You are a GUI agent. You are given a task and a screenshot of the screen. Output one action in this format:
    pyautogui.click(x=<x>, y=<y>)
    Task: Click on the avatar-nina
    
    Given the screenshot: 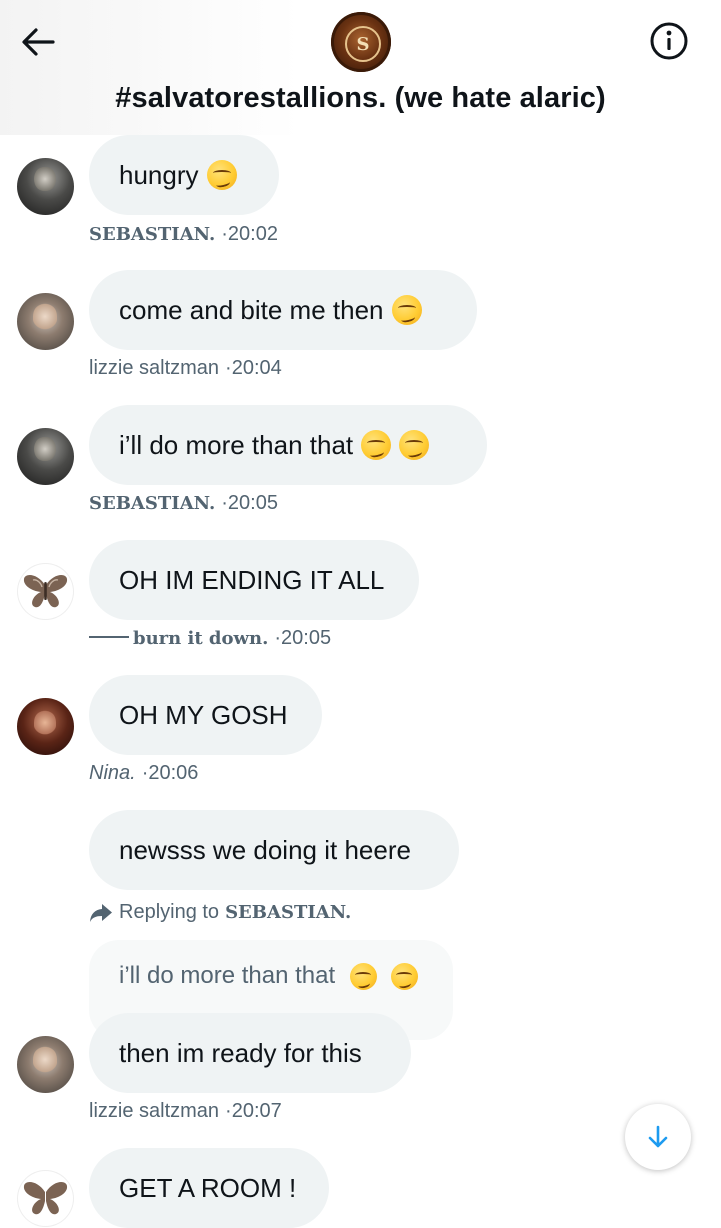 What is the action you would take?
    pyautogui.click(x=45, y=726)
    